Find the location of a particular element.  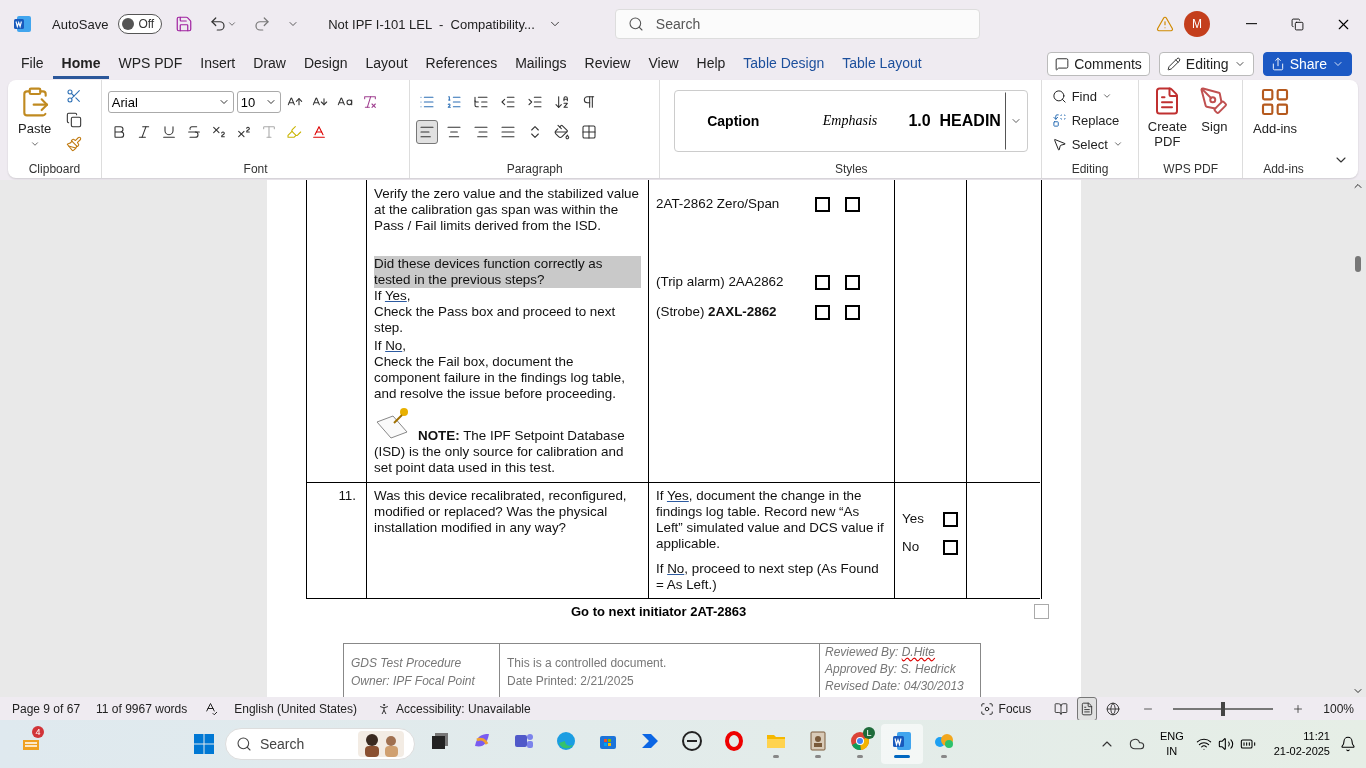

ribbon-tab: File is located at coordinates (32, 64).